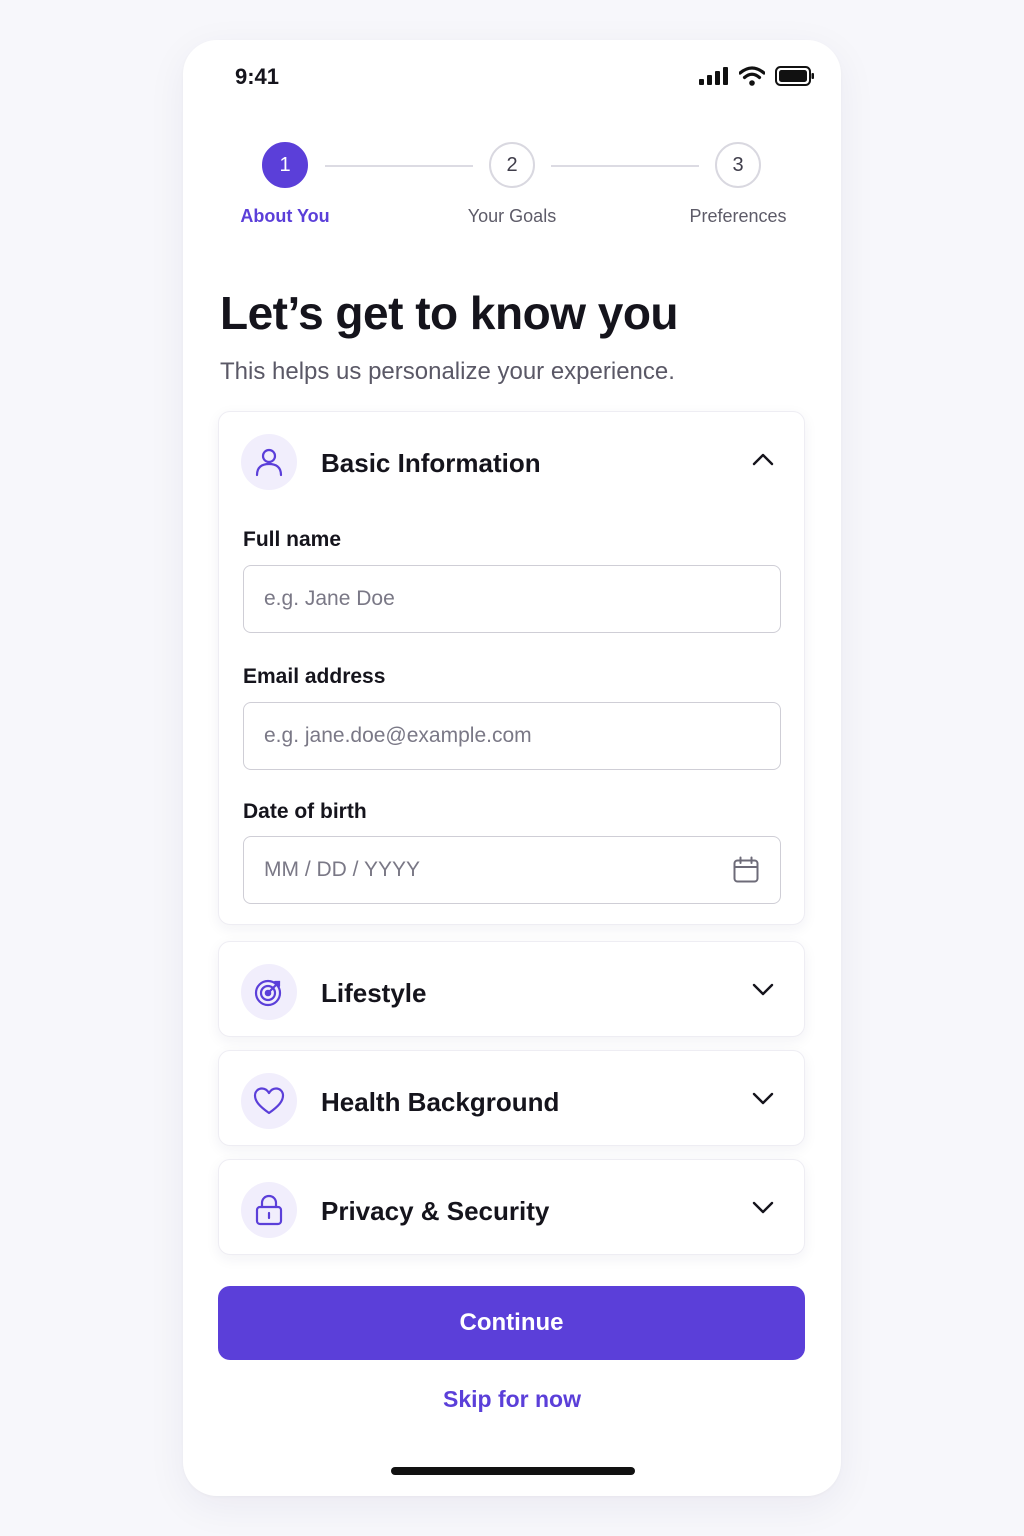 The image size is (1024, 1536). Describe the element at coordinates (269, 1101) in the screenshot. I see `heart-icon` at that location.